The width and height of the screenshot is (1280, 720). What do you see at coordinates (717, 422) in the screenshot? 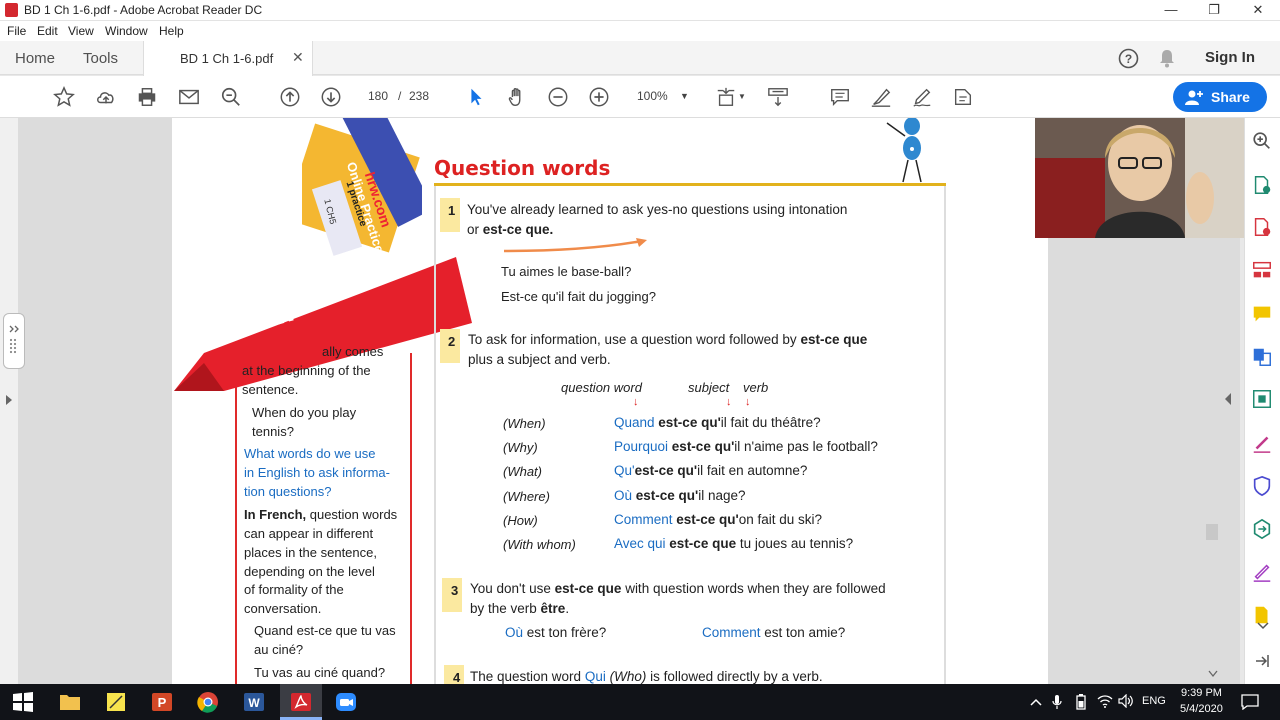
I see `row-french: Quand est-ce qu'il fait du théâtre?` at bounding box center [717, 422].